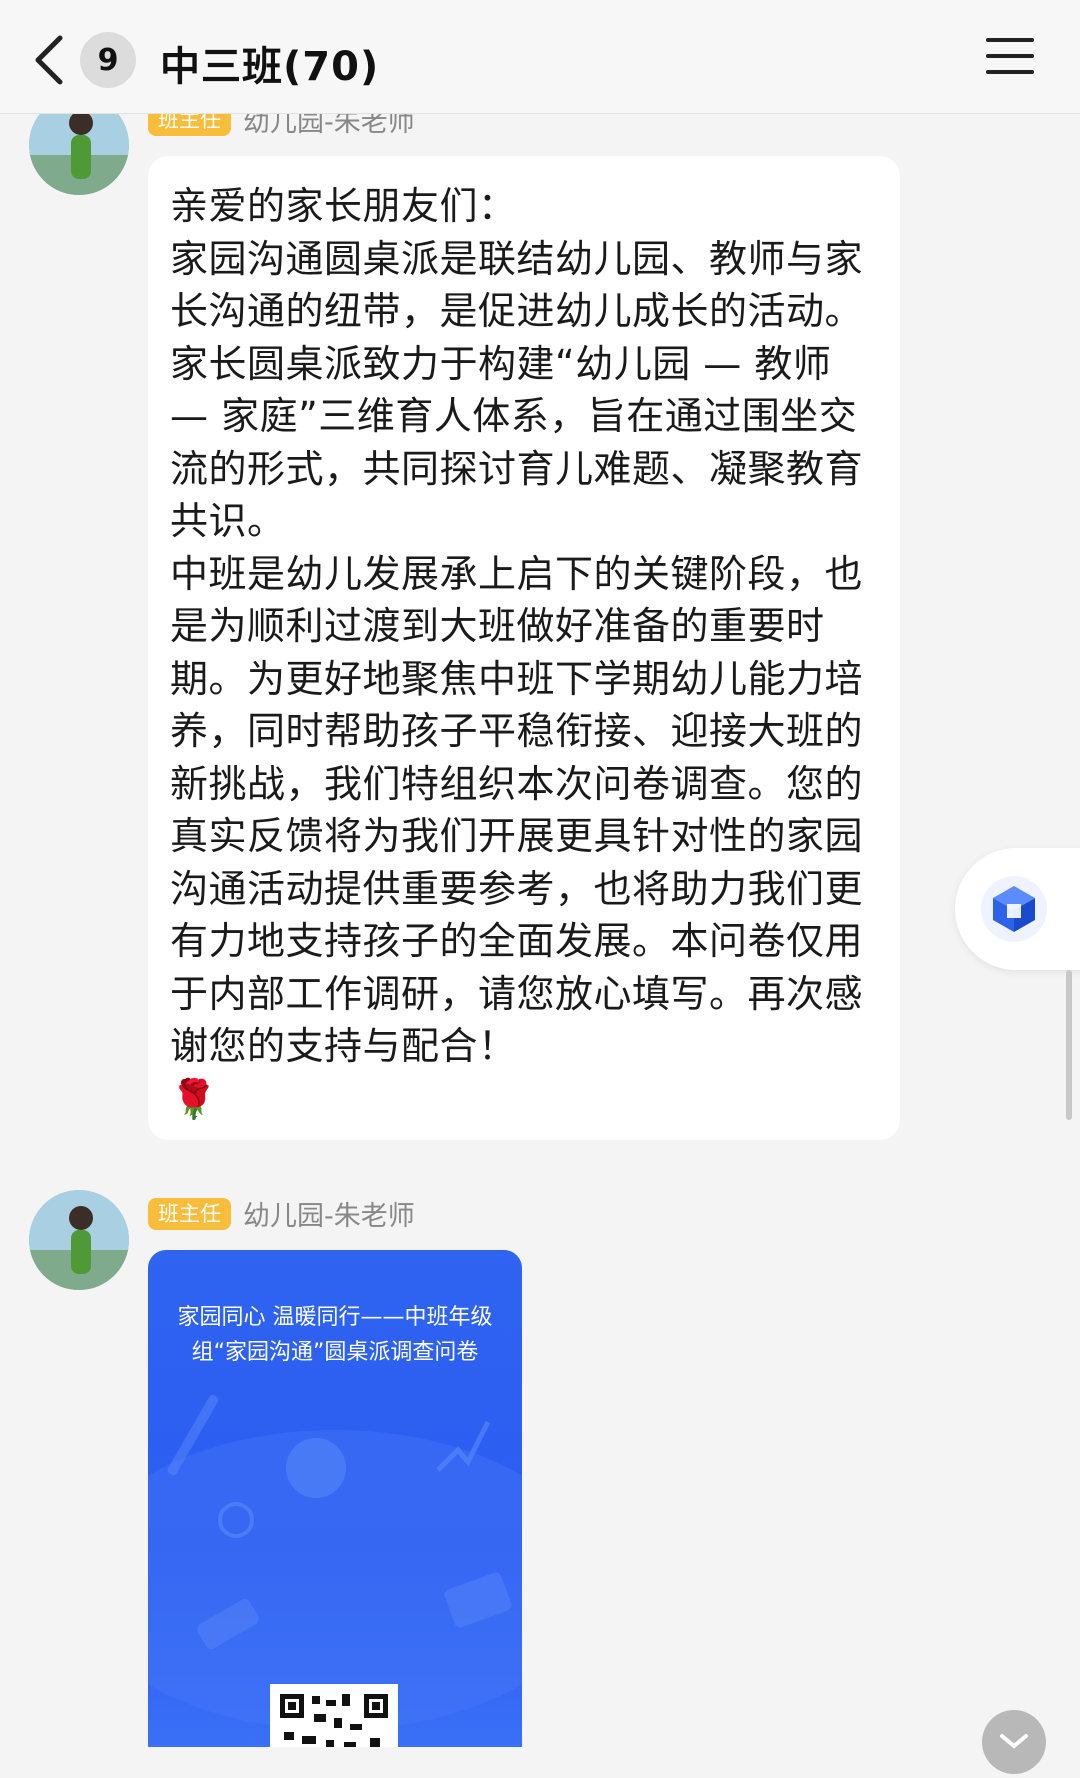 This screenshot has width=1080, height=1778. Describe the element at coordinates (329, 1216) in the screenshot. I see `sender-name: 幼儿园-朱老师` at that location.